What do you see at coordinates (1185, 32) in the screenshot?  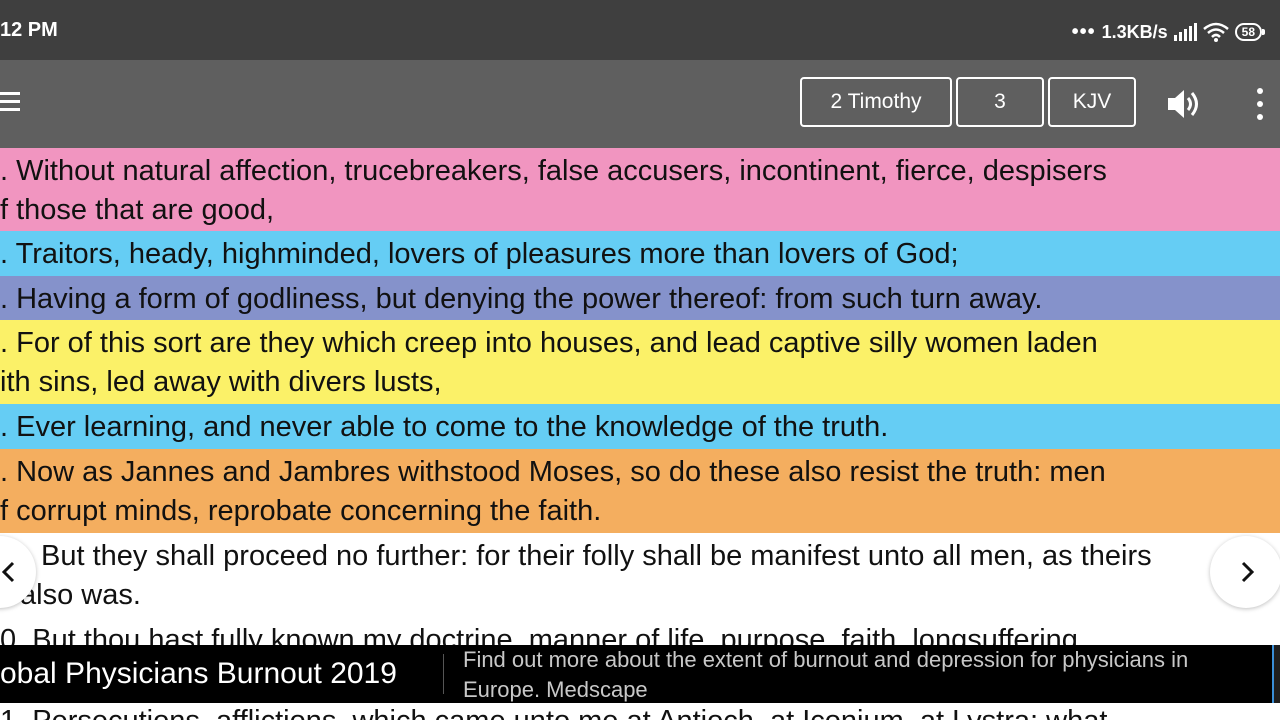 I see `signal-icon` at bounding box center [1185, 32].